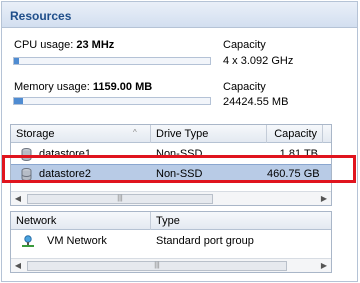  What do you see at coordinates (241, 221) in the screenshot?
I see `column-type: Type` at bounding box center [241, 221].